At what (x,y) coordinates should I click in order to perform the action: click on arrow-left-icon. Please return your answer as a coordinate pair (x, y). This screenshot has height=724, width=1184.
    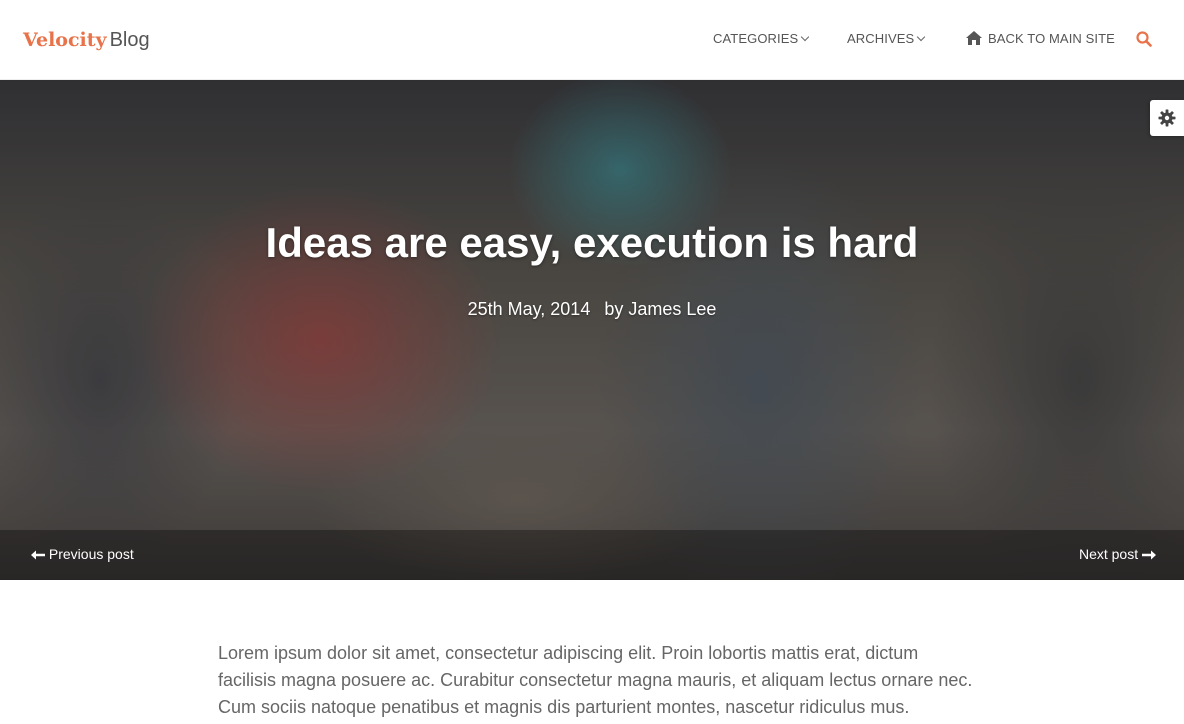
    Looking at the image, I should click on (38, 555).